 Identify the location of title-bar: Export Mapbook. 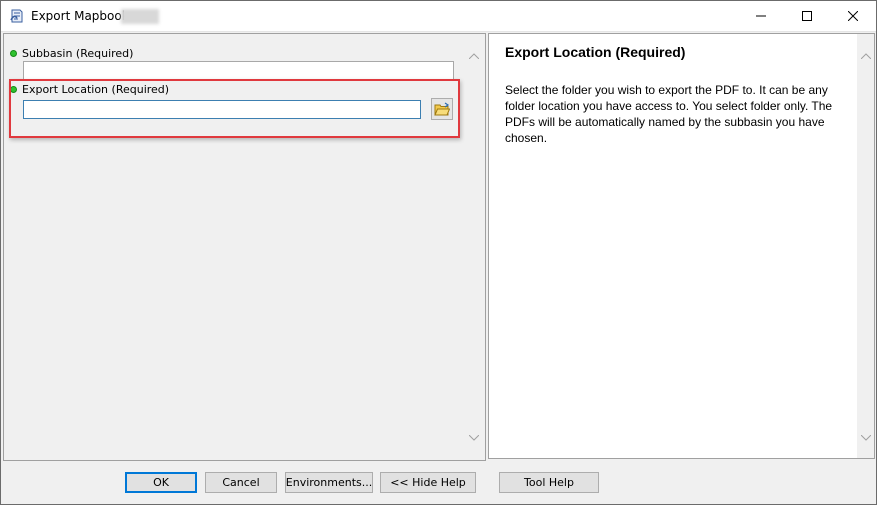
(438, 16).